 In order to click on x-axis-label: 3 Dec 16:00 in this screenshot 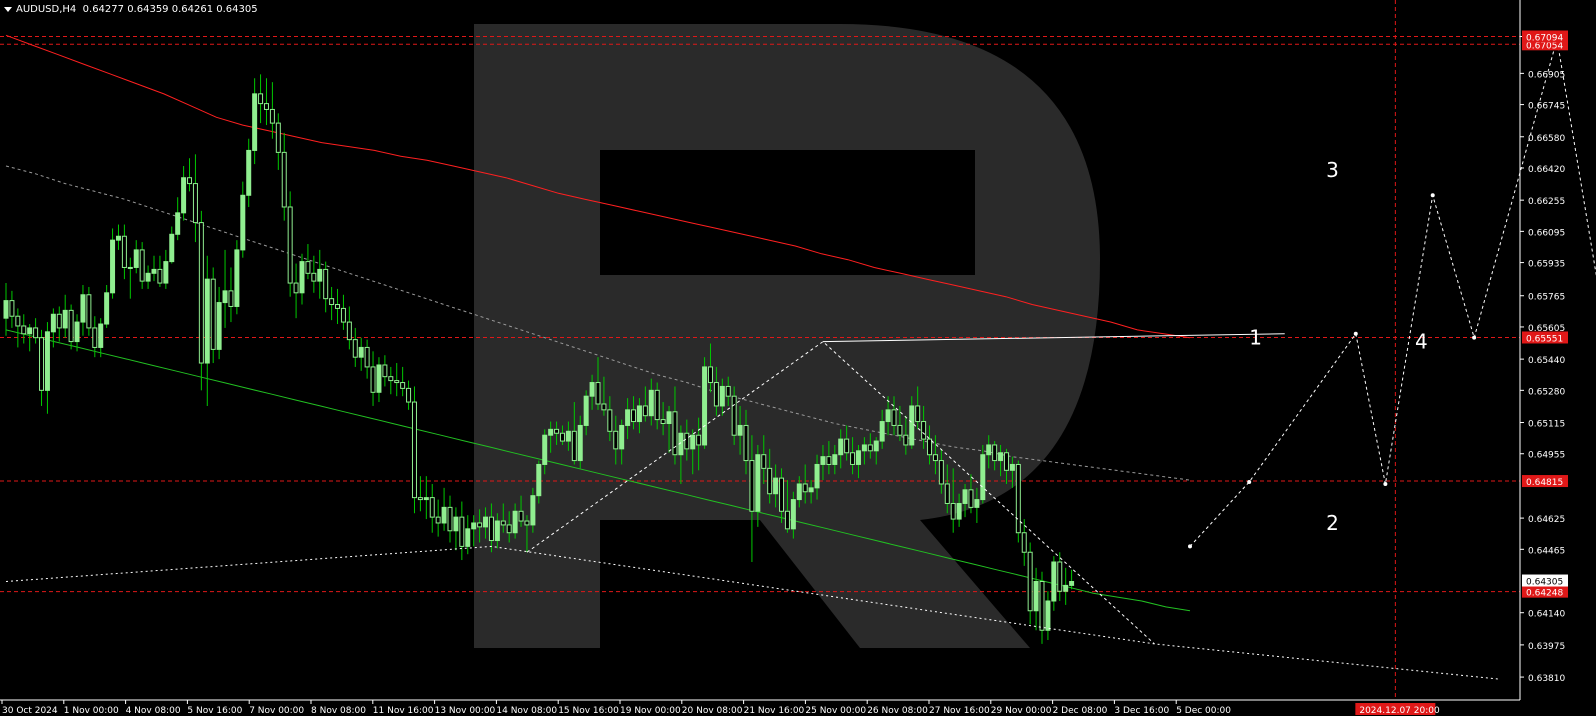, I will do `click(1141, 711)`.